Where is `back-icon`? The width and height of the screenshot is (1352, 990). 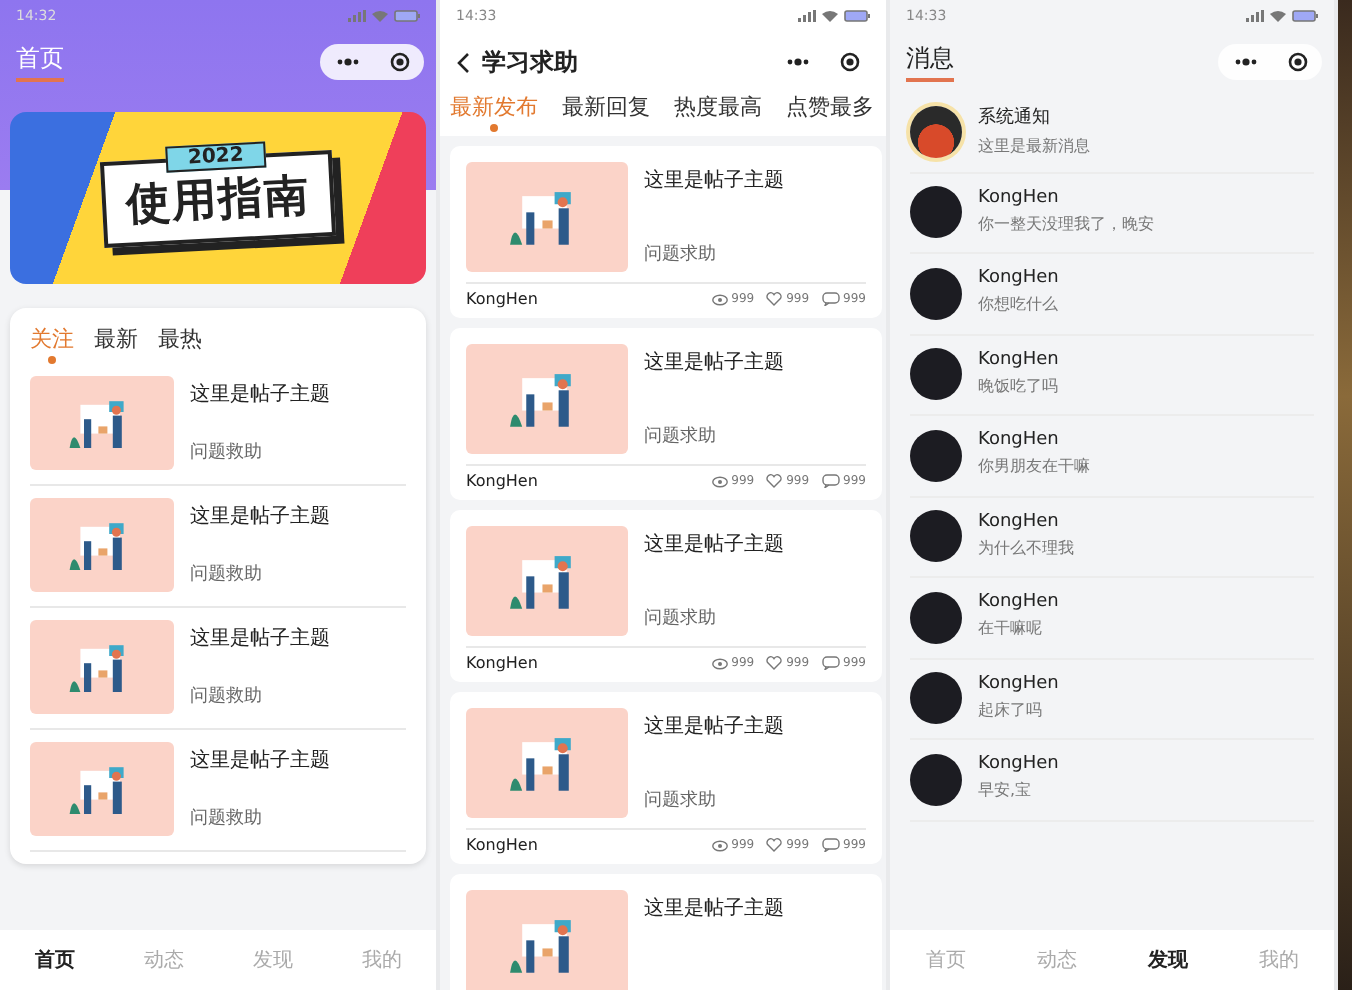 back-icon is located at coordinates (463, 62).